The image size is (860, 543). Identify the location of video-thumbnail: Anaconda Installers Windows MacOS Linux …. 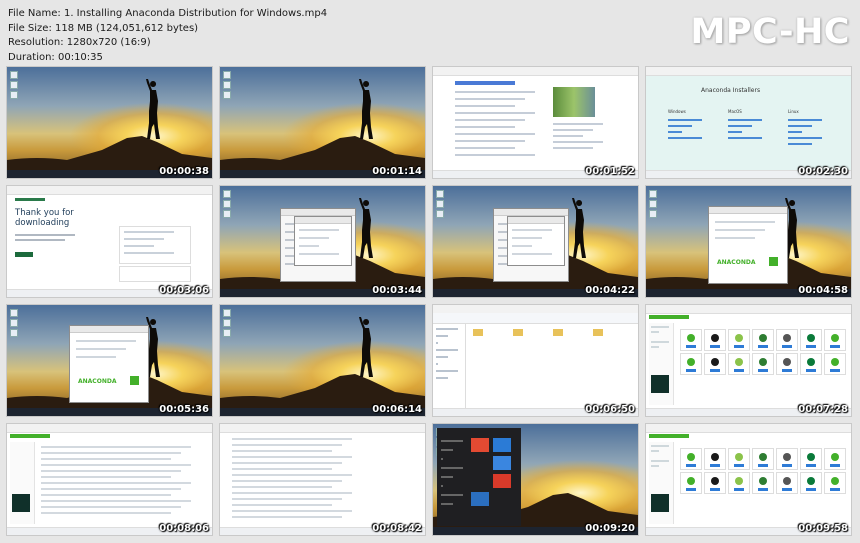
(748, 122).